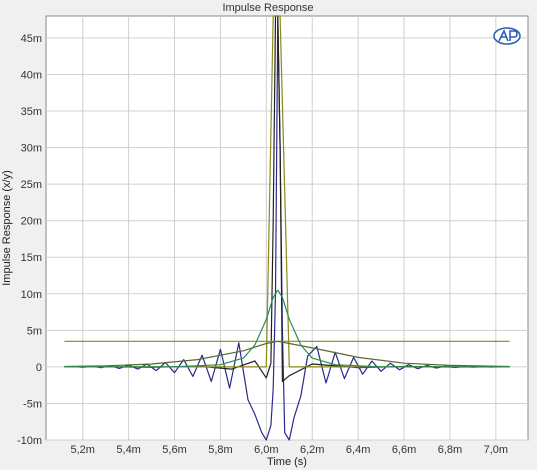 This screenshot has height=470, width=537. Describe the element at coordinates (31, 39) in the screenshot. I see `y-tick-label: 45m` at that location.